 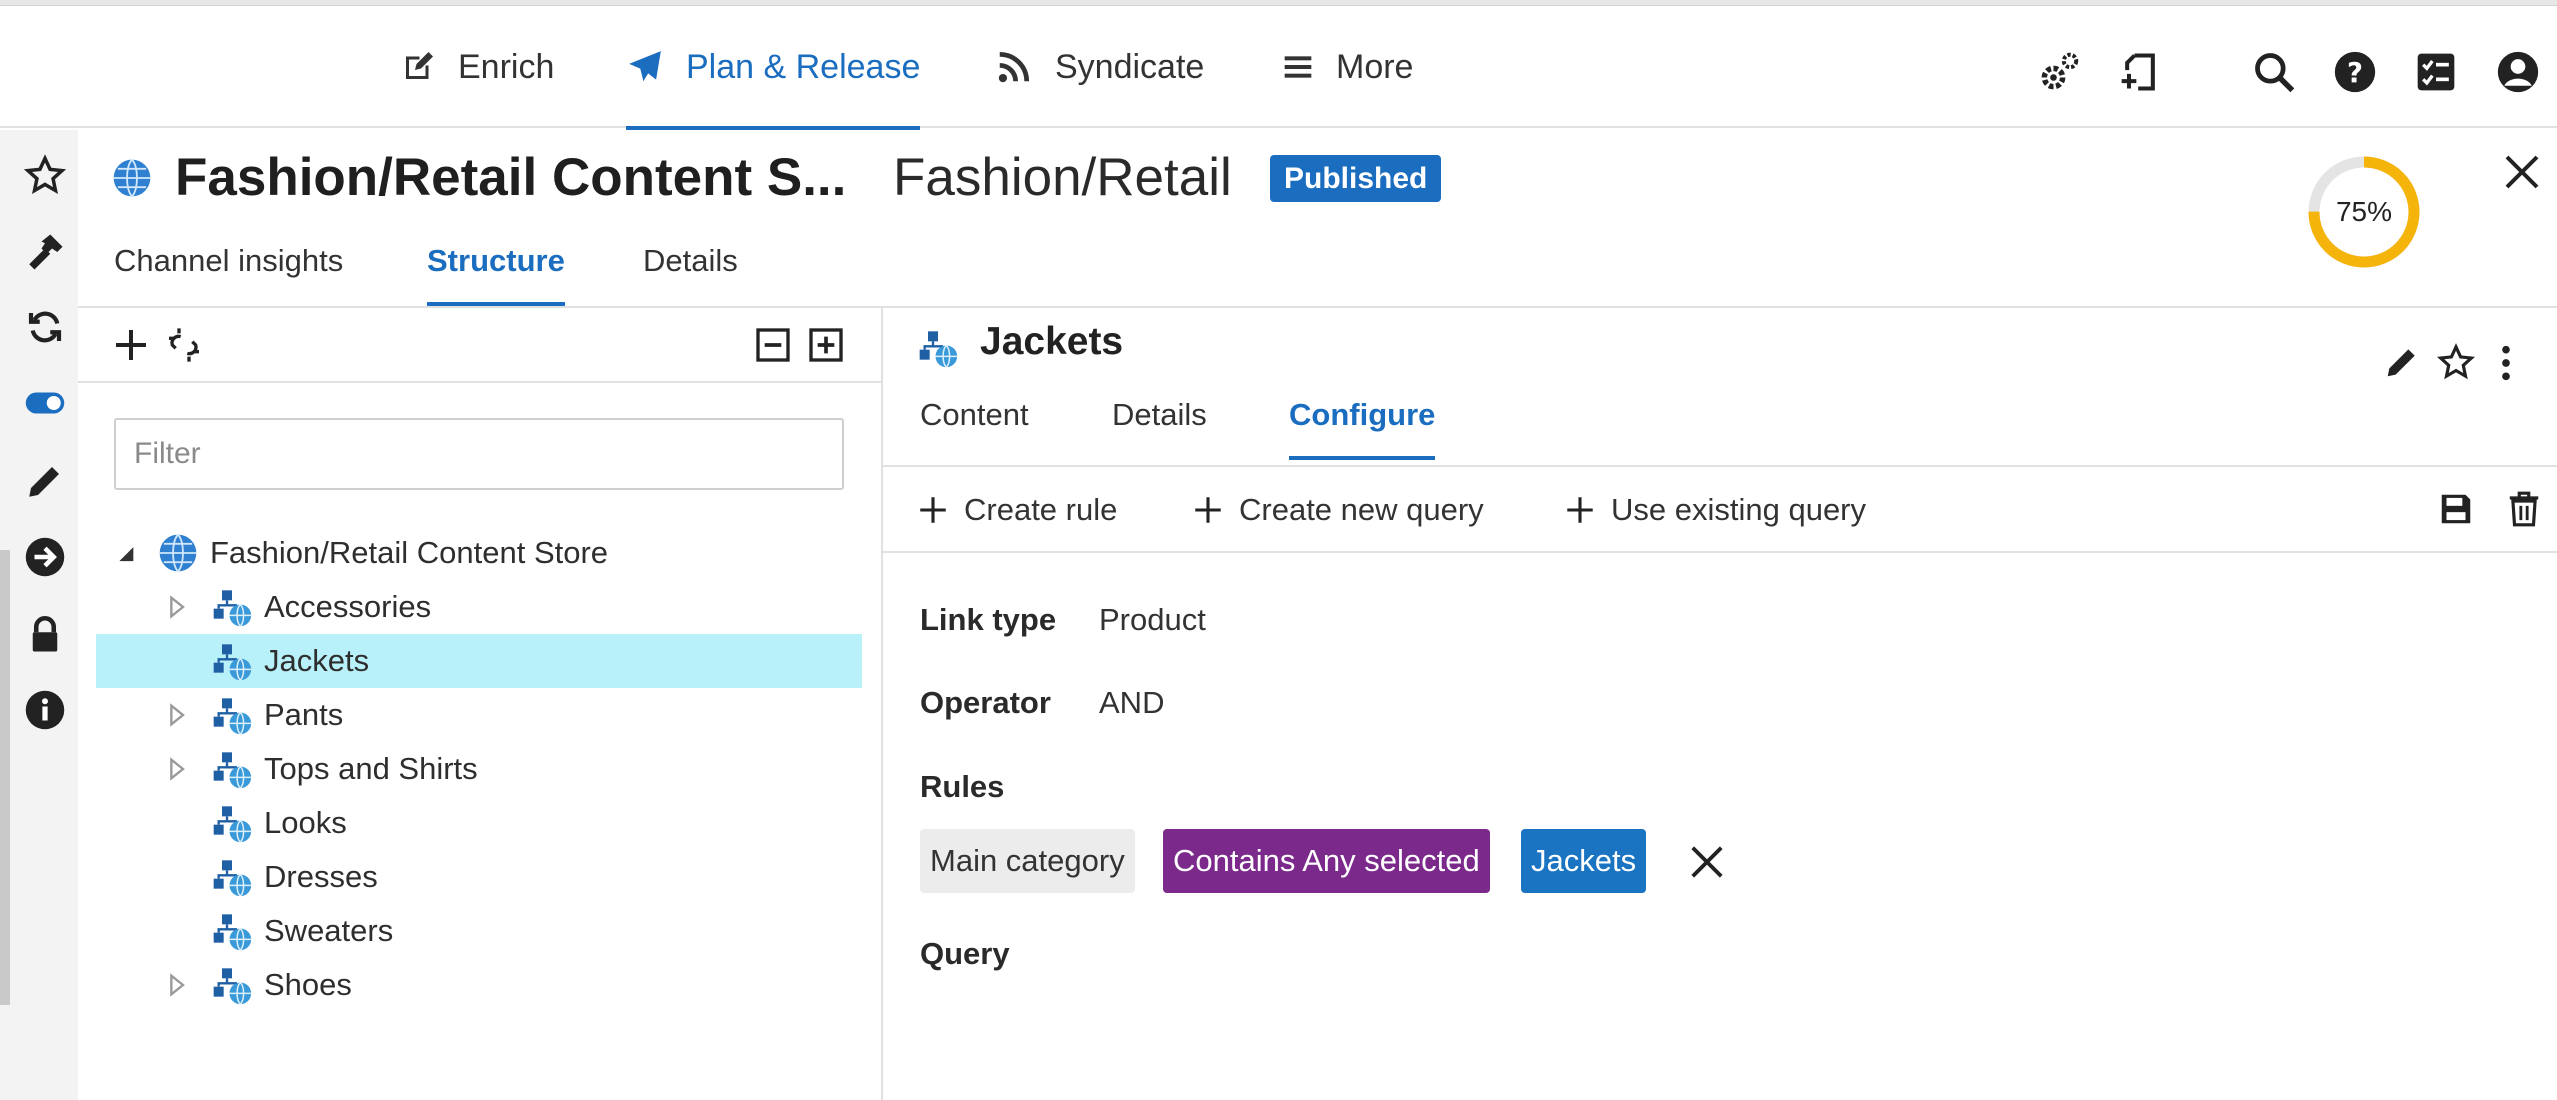 I want to click on tab-channel-insights: Channel insights, so click(x=228, y=272).